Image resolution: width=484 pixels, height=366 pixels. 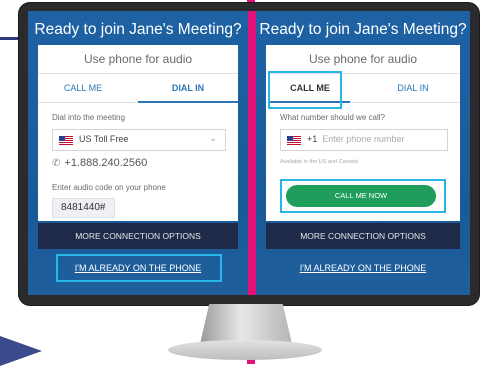 I want to click on highlight-call-me-tab, so click(x=305, y=90).